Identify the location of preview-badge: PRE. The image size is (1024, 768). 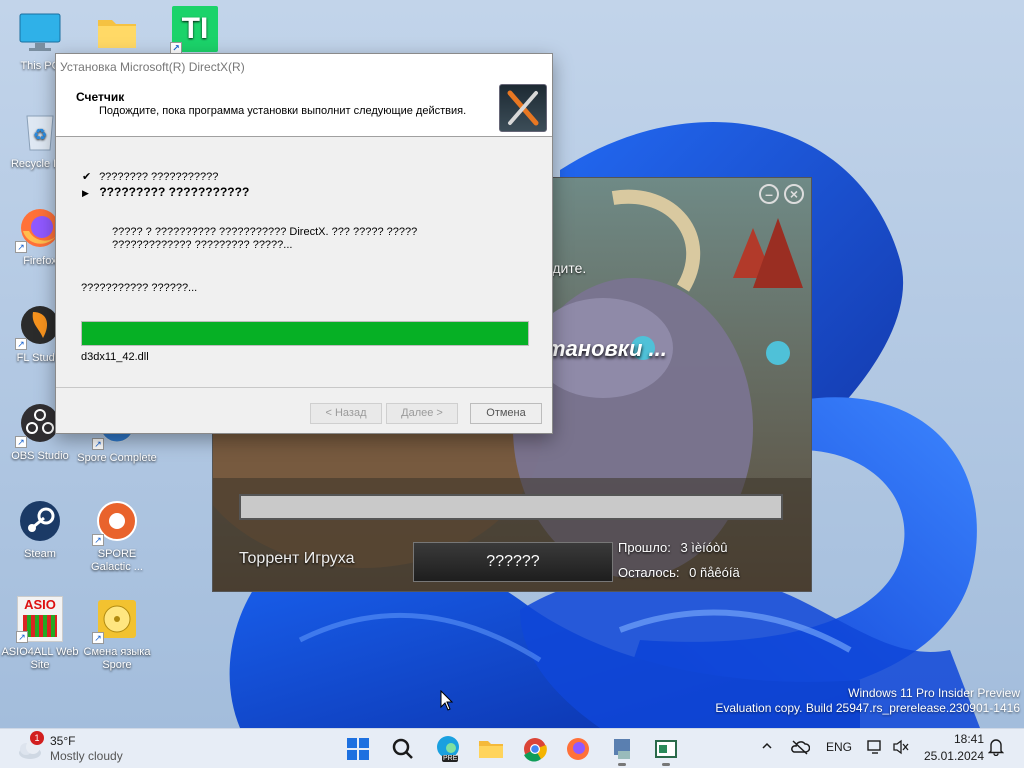
(450, 758).